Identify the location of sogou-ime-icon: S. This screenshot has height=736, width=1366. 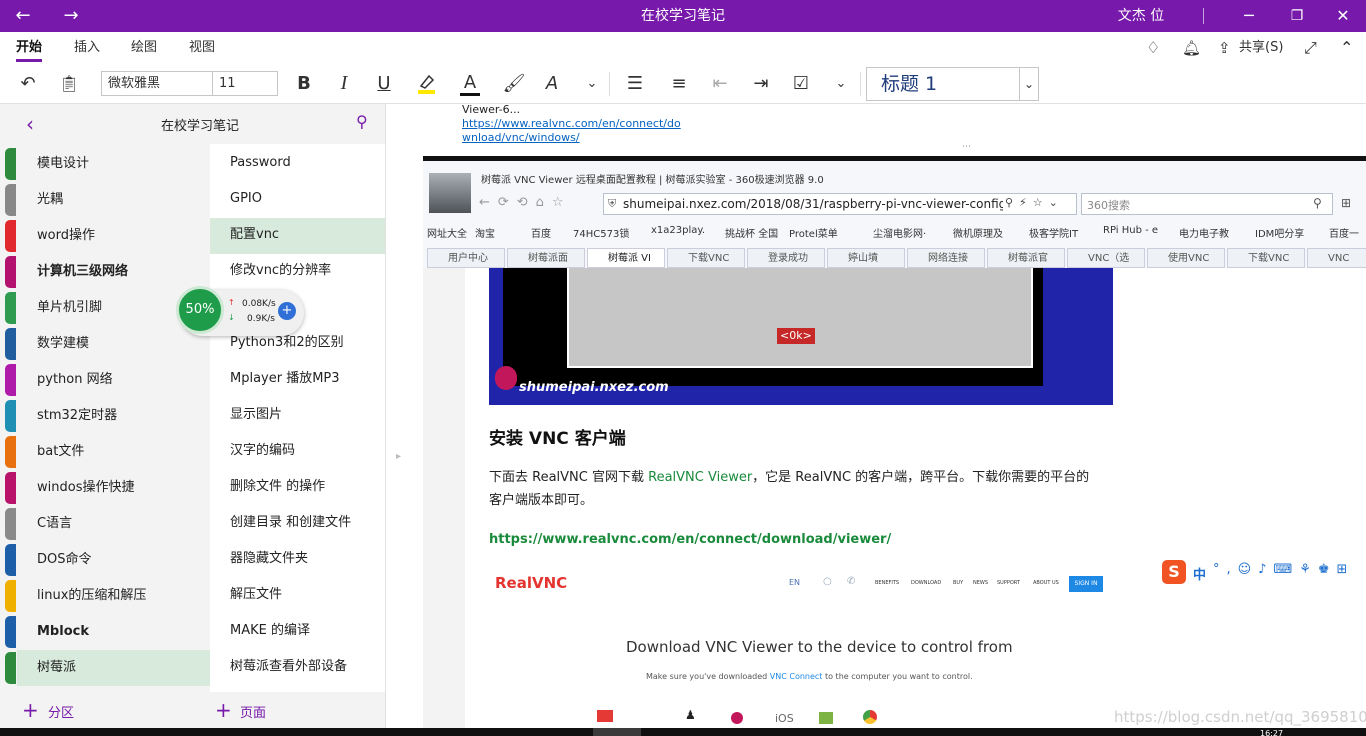
(1174, 572).